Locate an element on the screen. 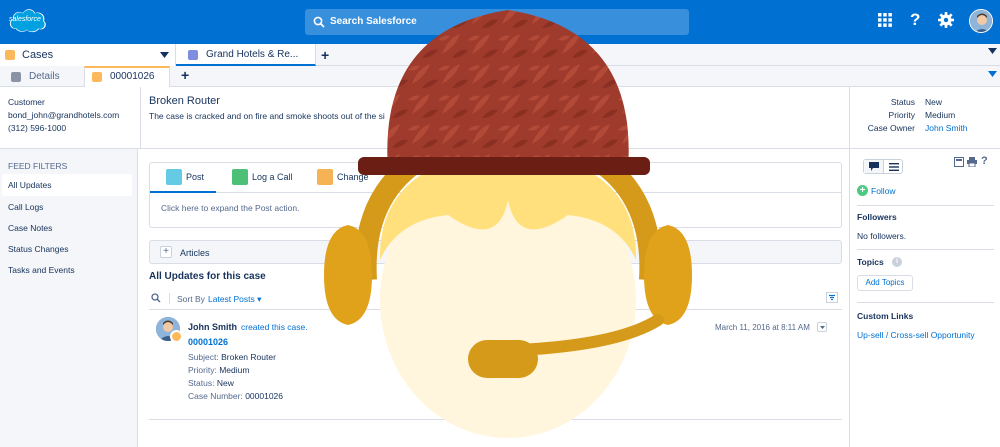  call-icon is located at coordinates (240, 177).